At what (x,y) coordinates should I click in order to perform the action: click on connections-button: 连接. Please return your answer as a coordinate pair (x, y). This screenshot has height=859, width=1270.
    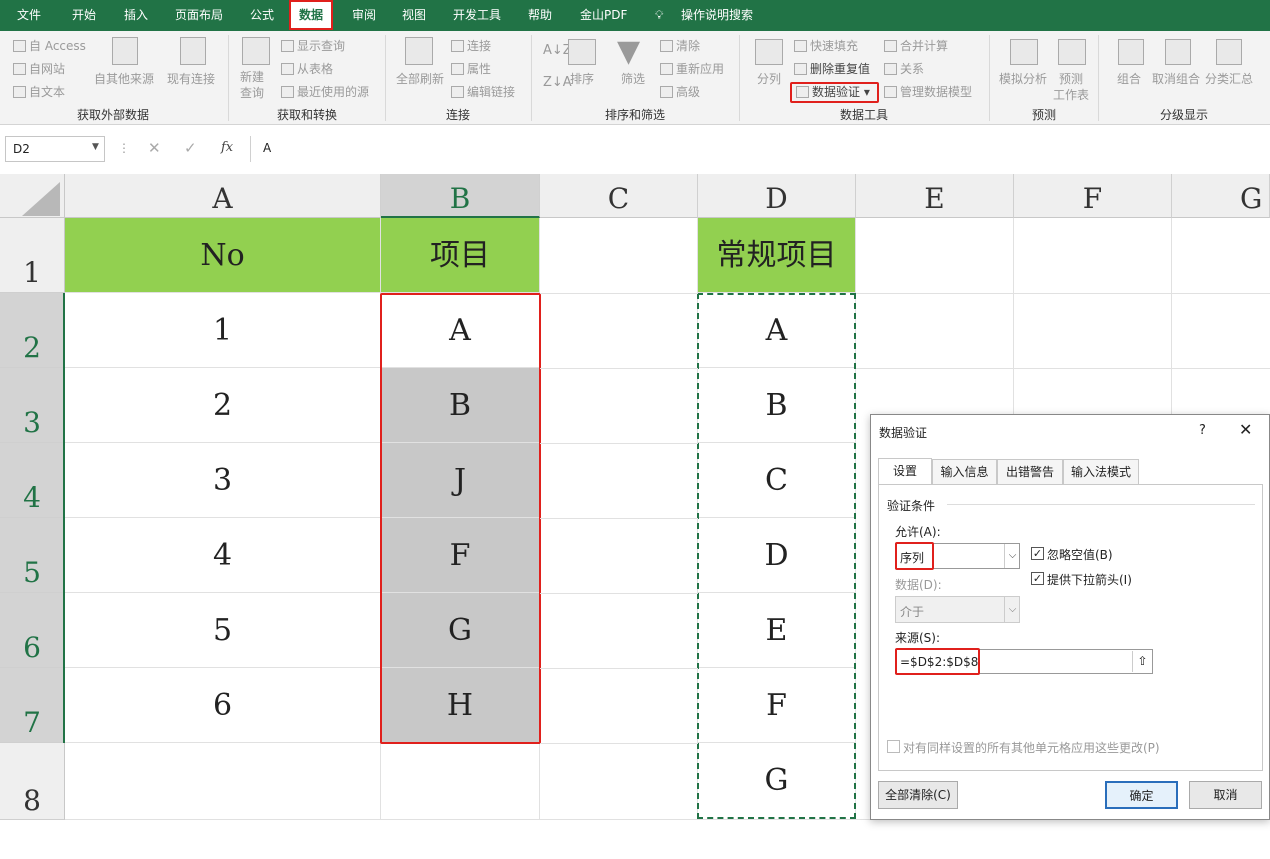
    Looking at the image, I should click on (471, 46).